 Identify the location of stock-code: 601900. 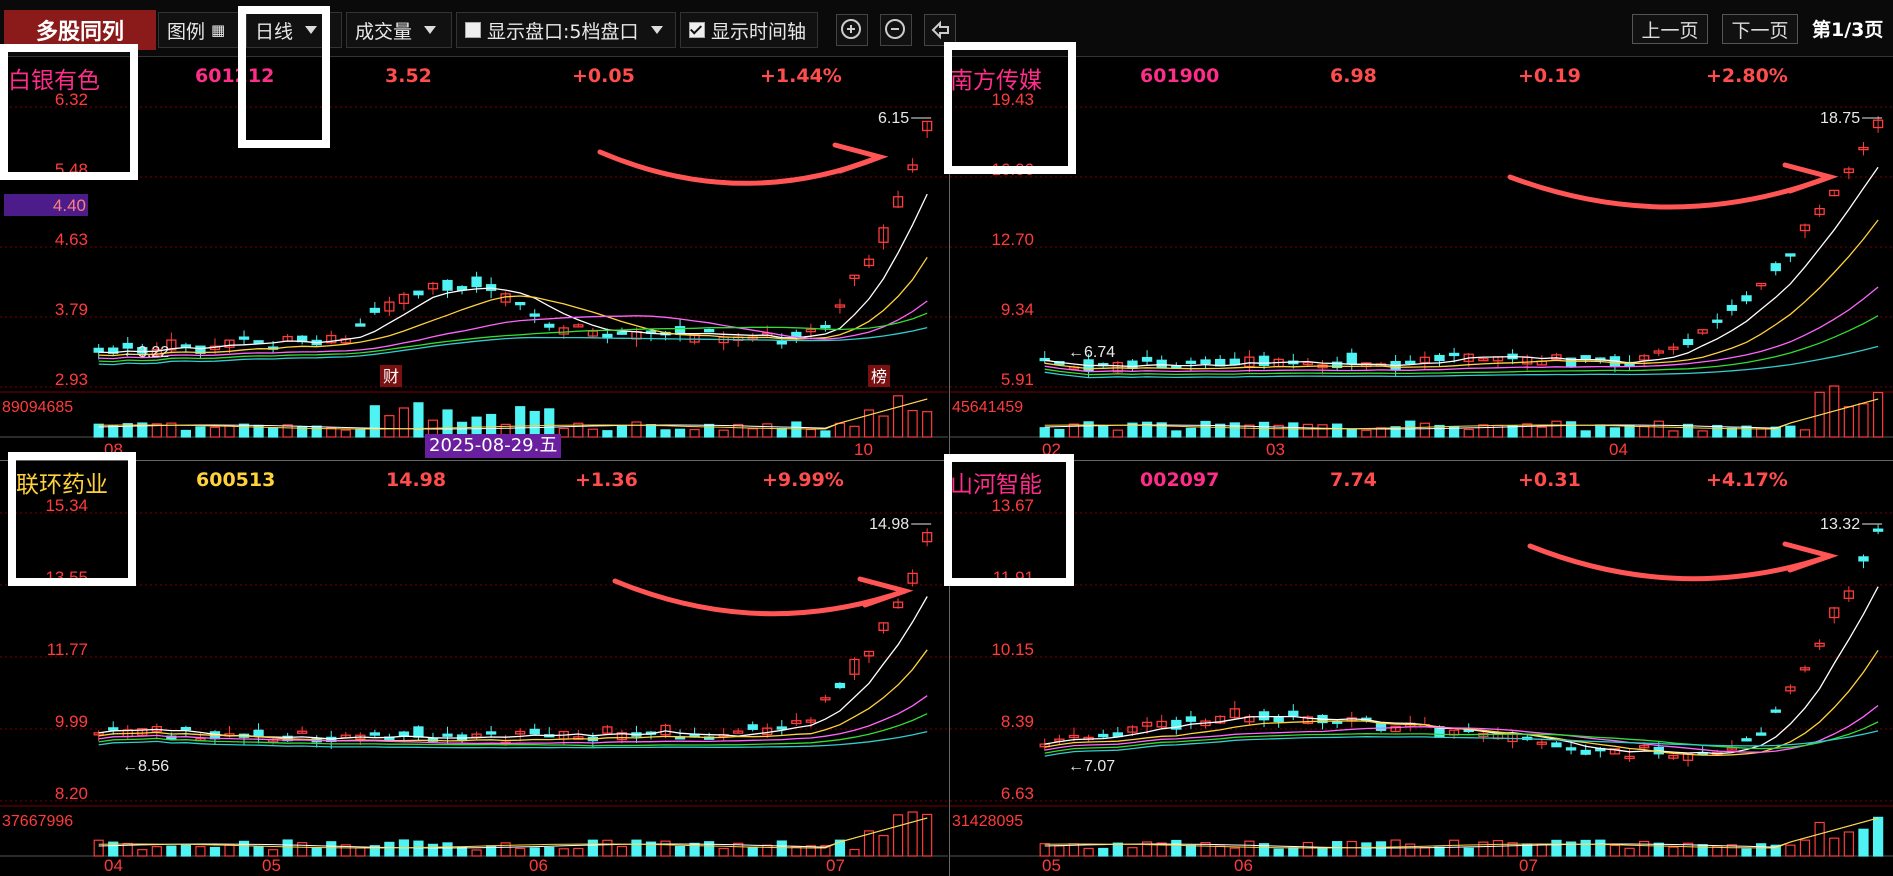
(1180, 76).